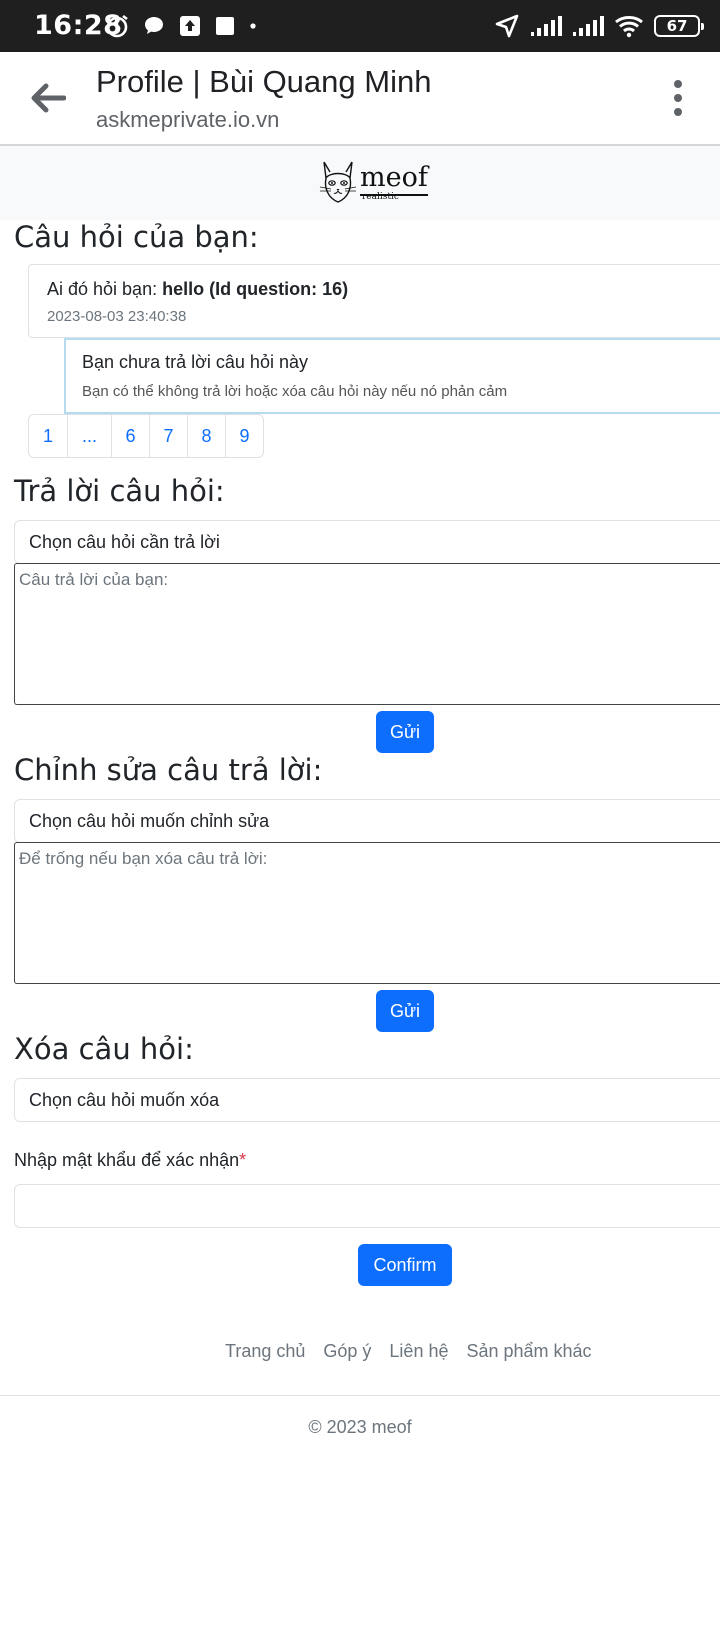 The height and width of the screenshot is (1650, 720). Describe the element at coordinates (264, 81) in the screenshot. I see `page-title: Profile | Bùi Quang Minh` at that location.